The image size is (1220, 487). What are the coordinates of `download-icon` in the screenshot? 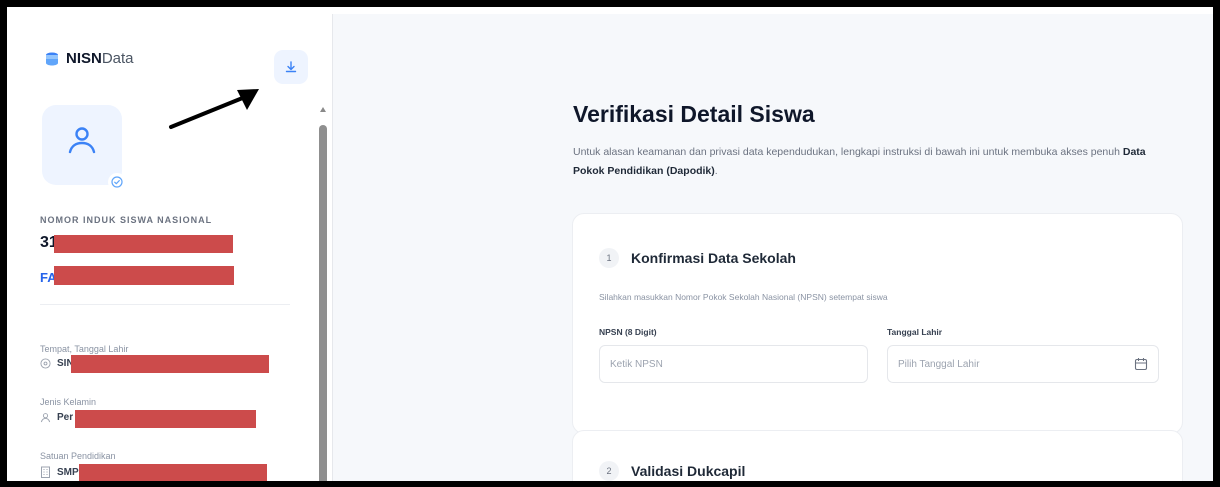 It's located at (291, 67).